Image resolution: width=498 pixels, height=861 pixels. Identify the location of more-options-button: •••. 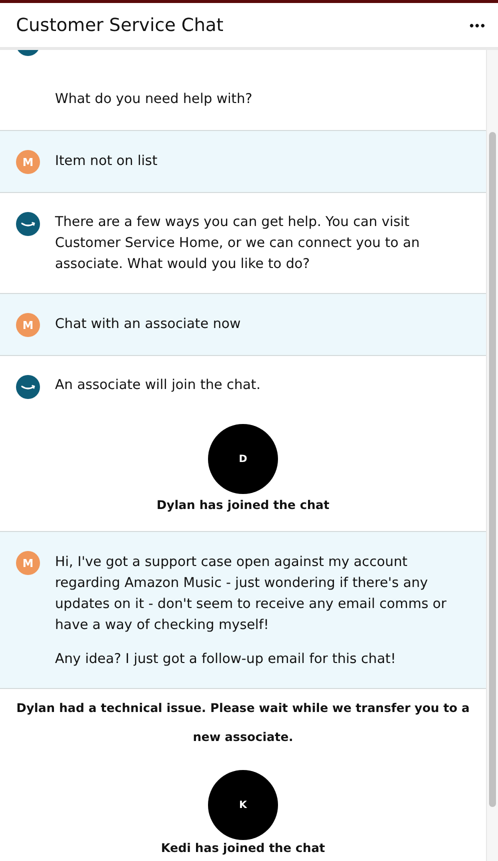
(477, 25).